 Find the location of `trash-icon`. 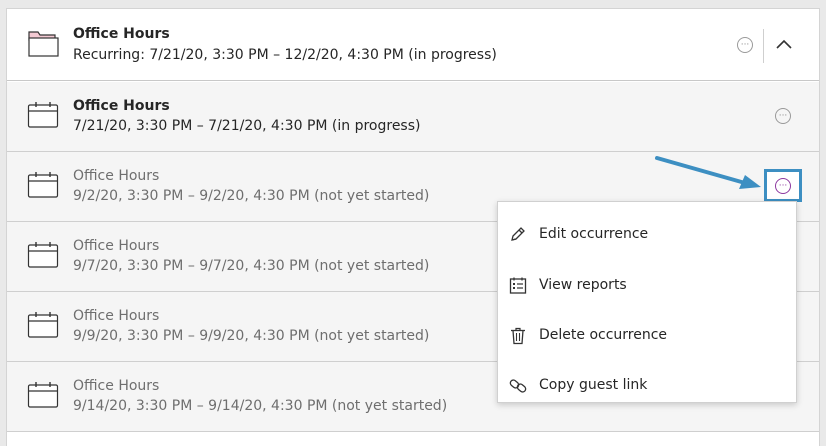

trash-icon is located at coordinates (518, 336).